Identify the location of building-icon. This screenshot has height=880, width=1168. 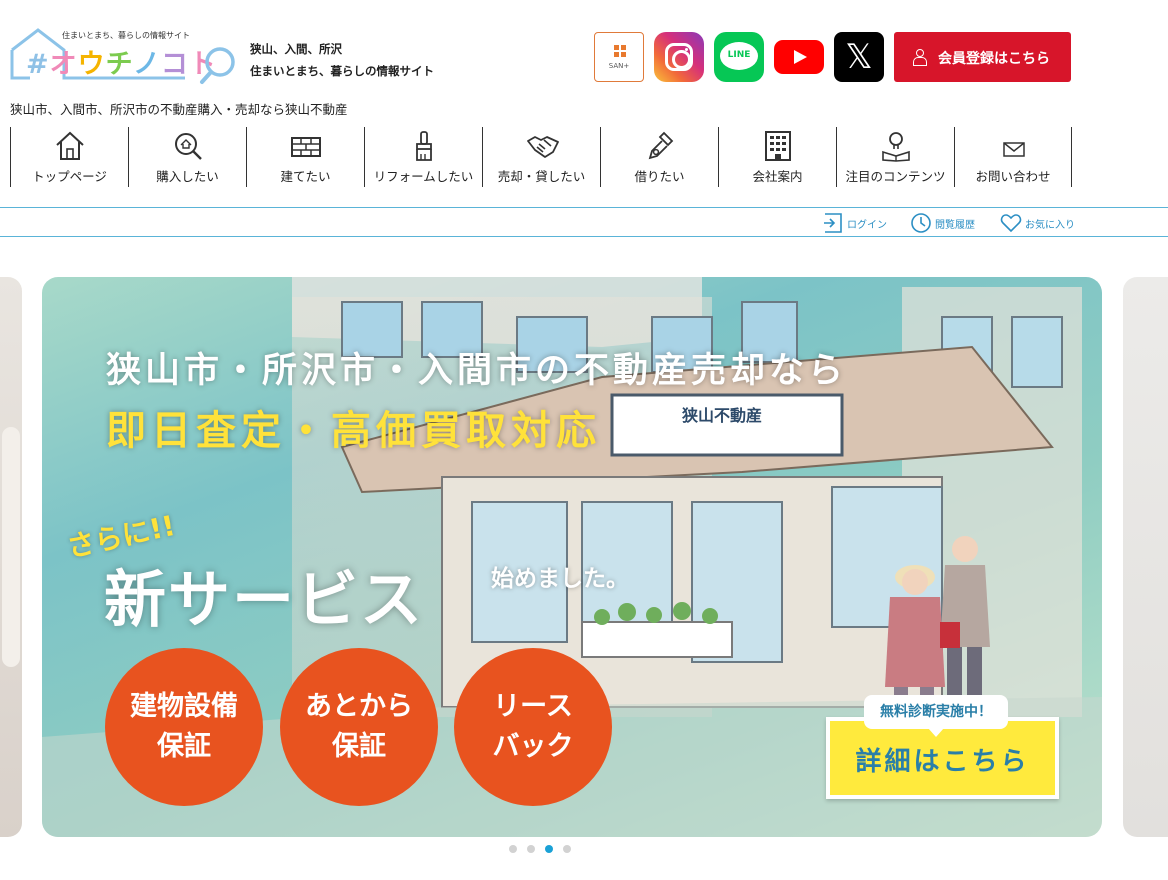
(778, 146).